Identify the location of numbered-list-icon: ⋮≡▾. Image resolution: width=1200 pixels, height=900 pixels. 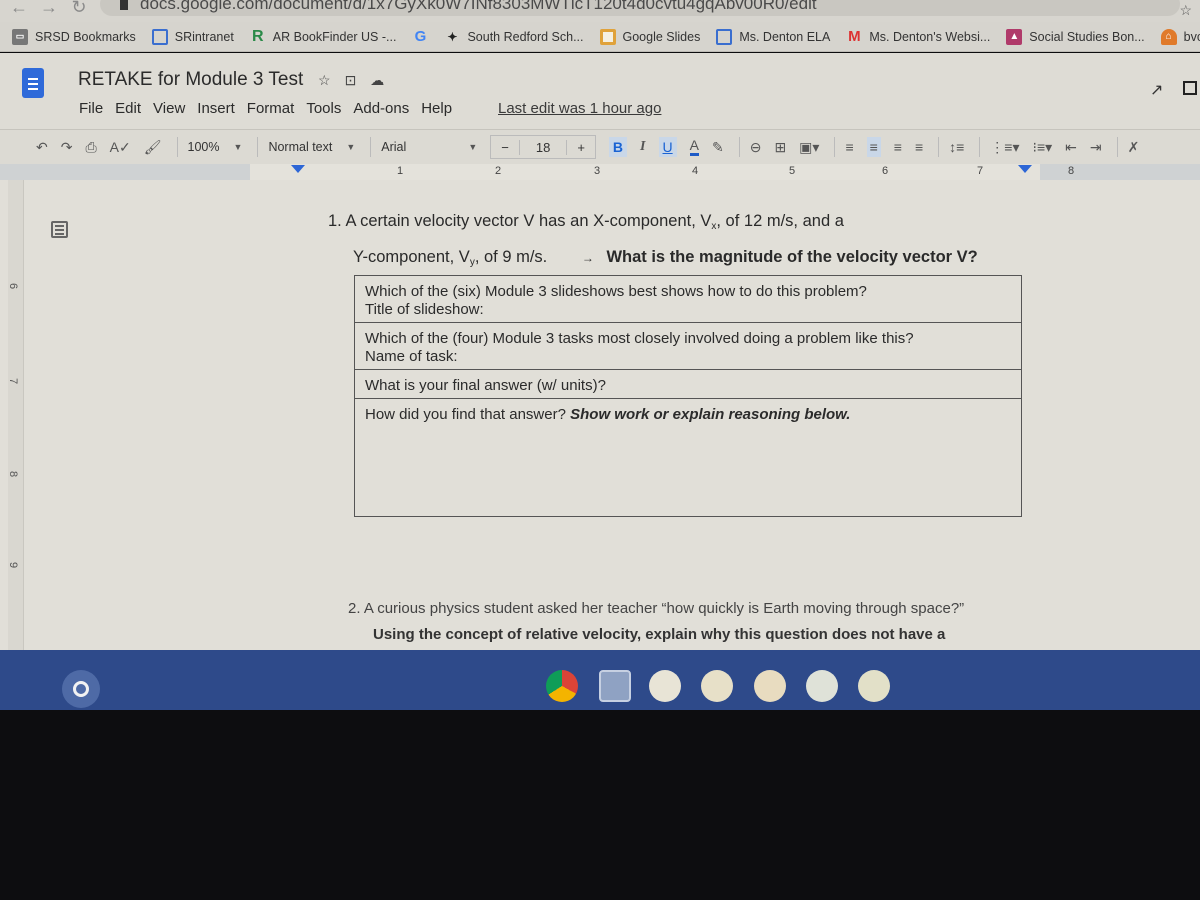
(1004, 147).